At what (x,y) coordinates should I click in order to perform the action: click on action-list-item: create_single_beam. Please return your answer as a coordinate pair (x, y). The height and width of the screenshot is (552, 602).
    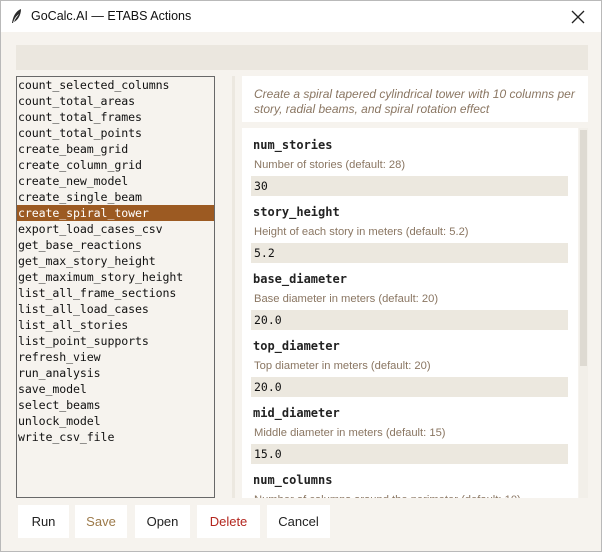
    Looking at the image, I should click on (115, 197).